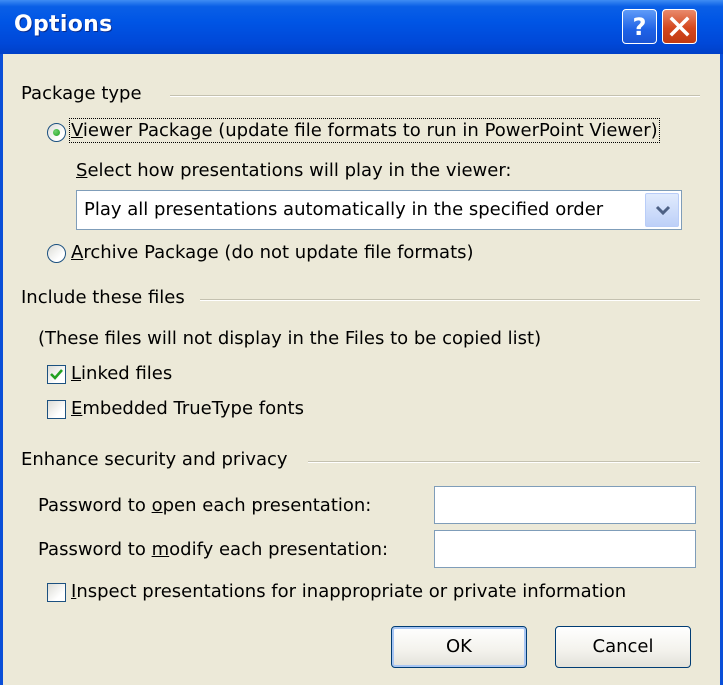 Image resolution: width=723 pixels, height=685 pixels. What do you see at coordinates (158, 459) in the screenshot?
I see `security-group-label: Enhance security and privacy` at bounding box center [158, 459].